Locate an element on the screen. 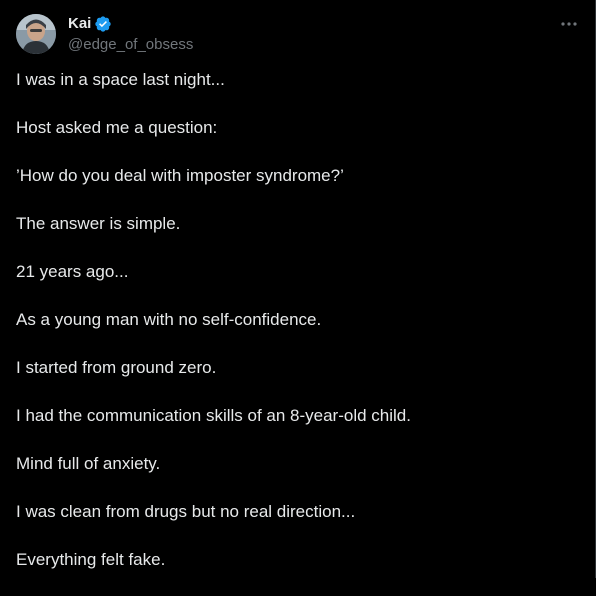 This screenshot has height=596, width=596. tweet-line: Mind full of anxiety. is located at coordinates (88, 463).